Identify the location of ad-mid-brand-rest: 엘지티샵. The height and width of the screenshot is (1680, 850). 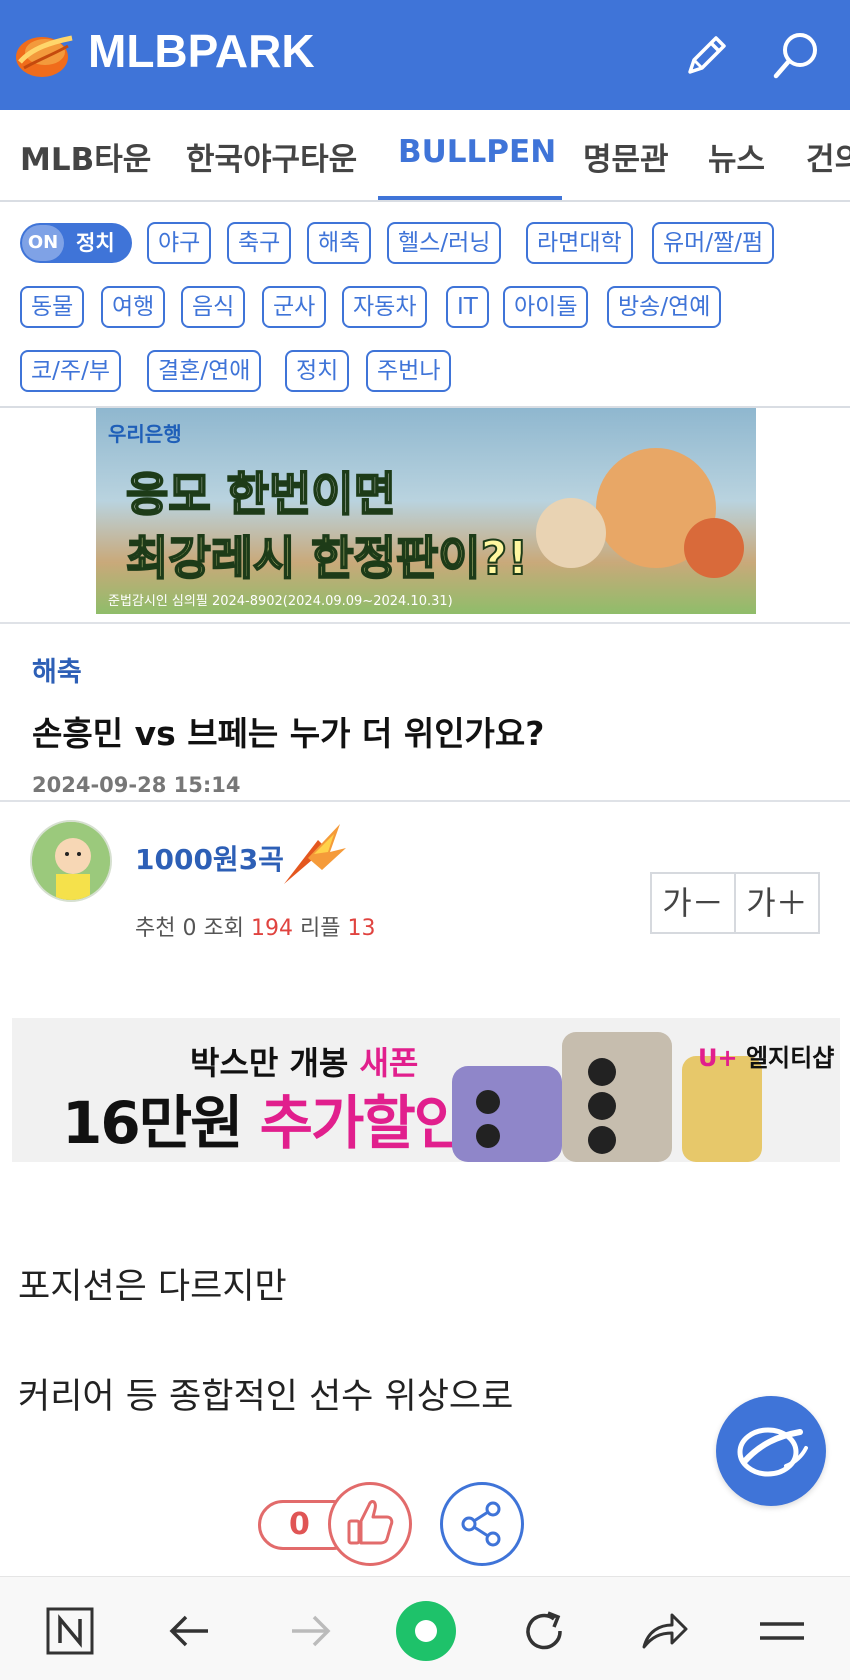
(786, 1058).